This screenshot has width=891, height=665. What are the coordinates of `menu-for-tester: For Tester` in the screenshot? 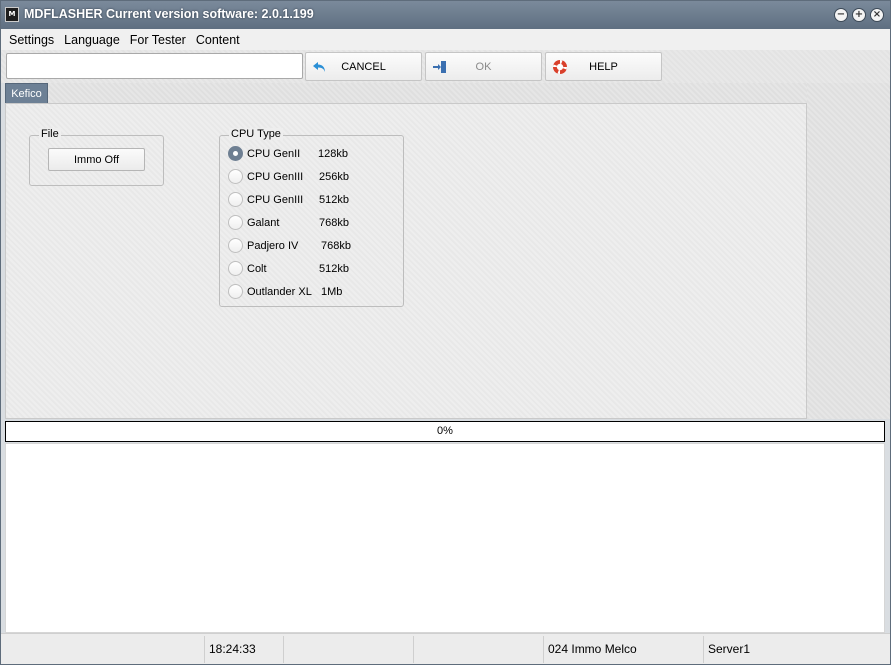 It's located at (158, 40).